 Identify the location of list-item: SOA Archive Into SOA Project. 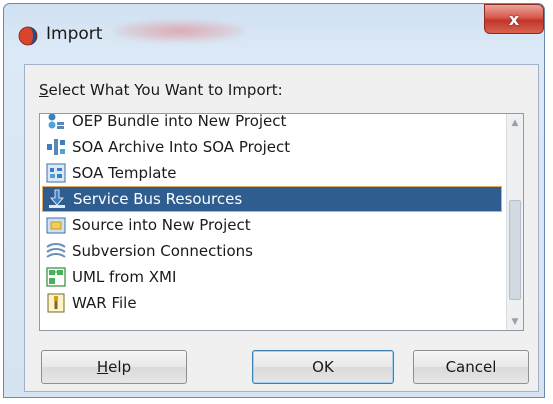
(272, 147).